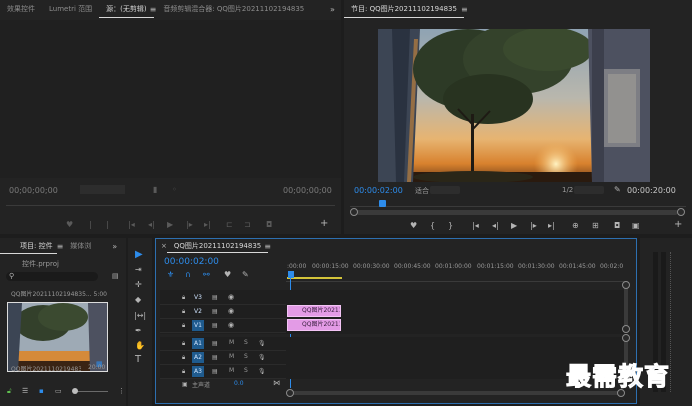 The image size is (692, 406). I want to click on list-view-icon: ☰, so click(25, 391).